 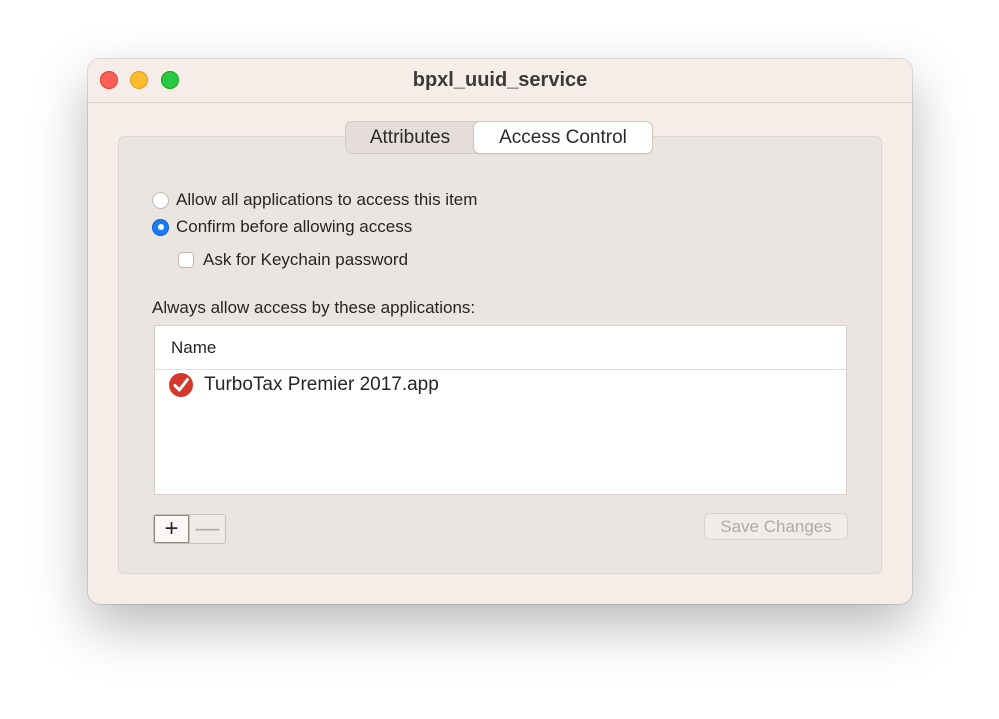 I want to click on confirm-label: Confirm before allowing access, so click(x=294, y=226).